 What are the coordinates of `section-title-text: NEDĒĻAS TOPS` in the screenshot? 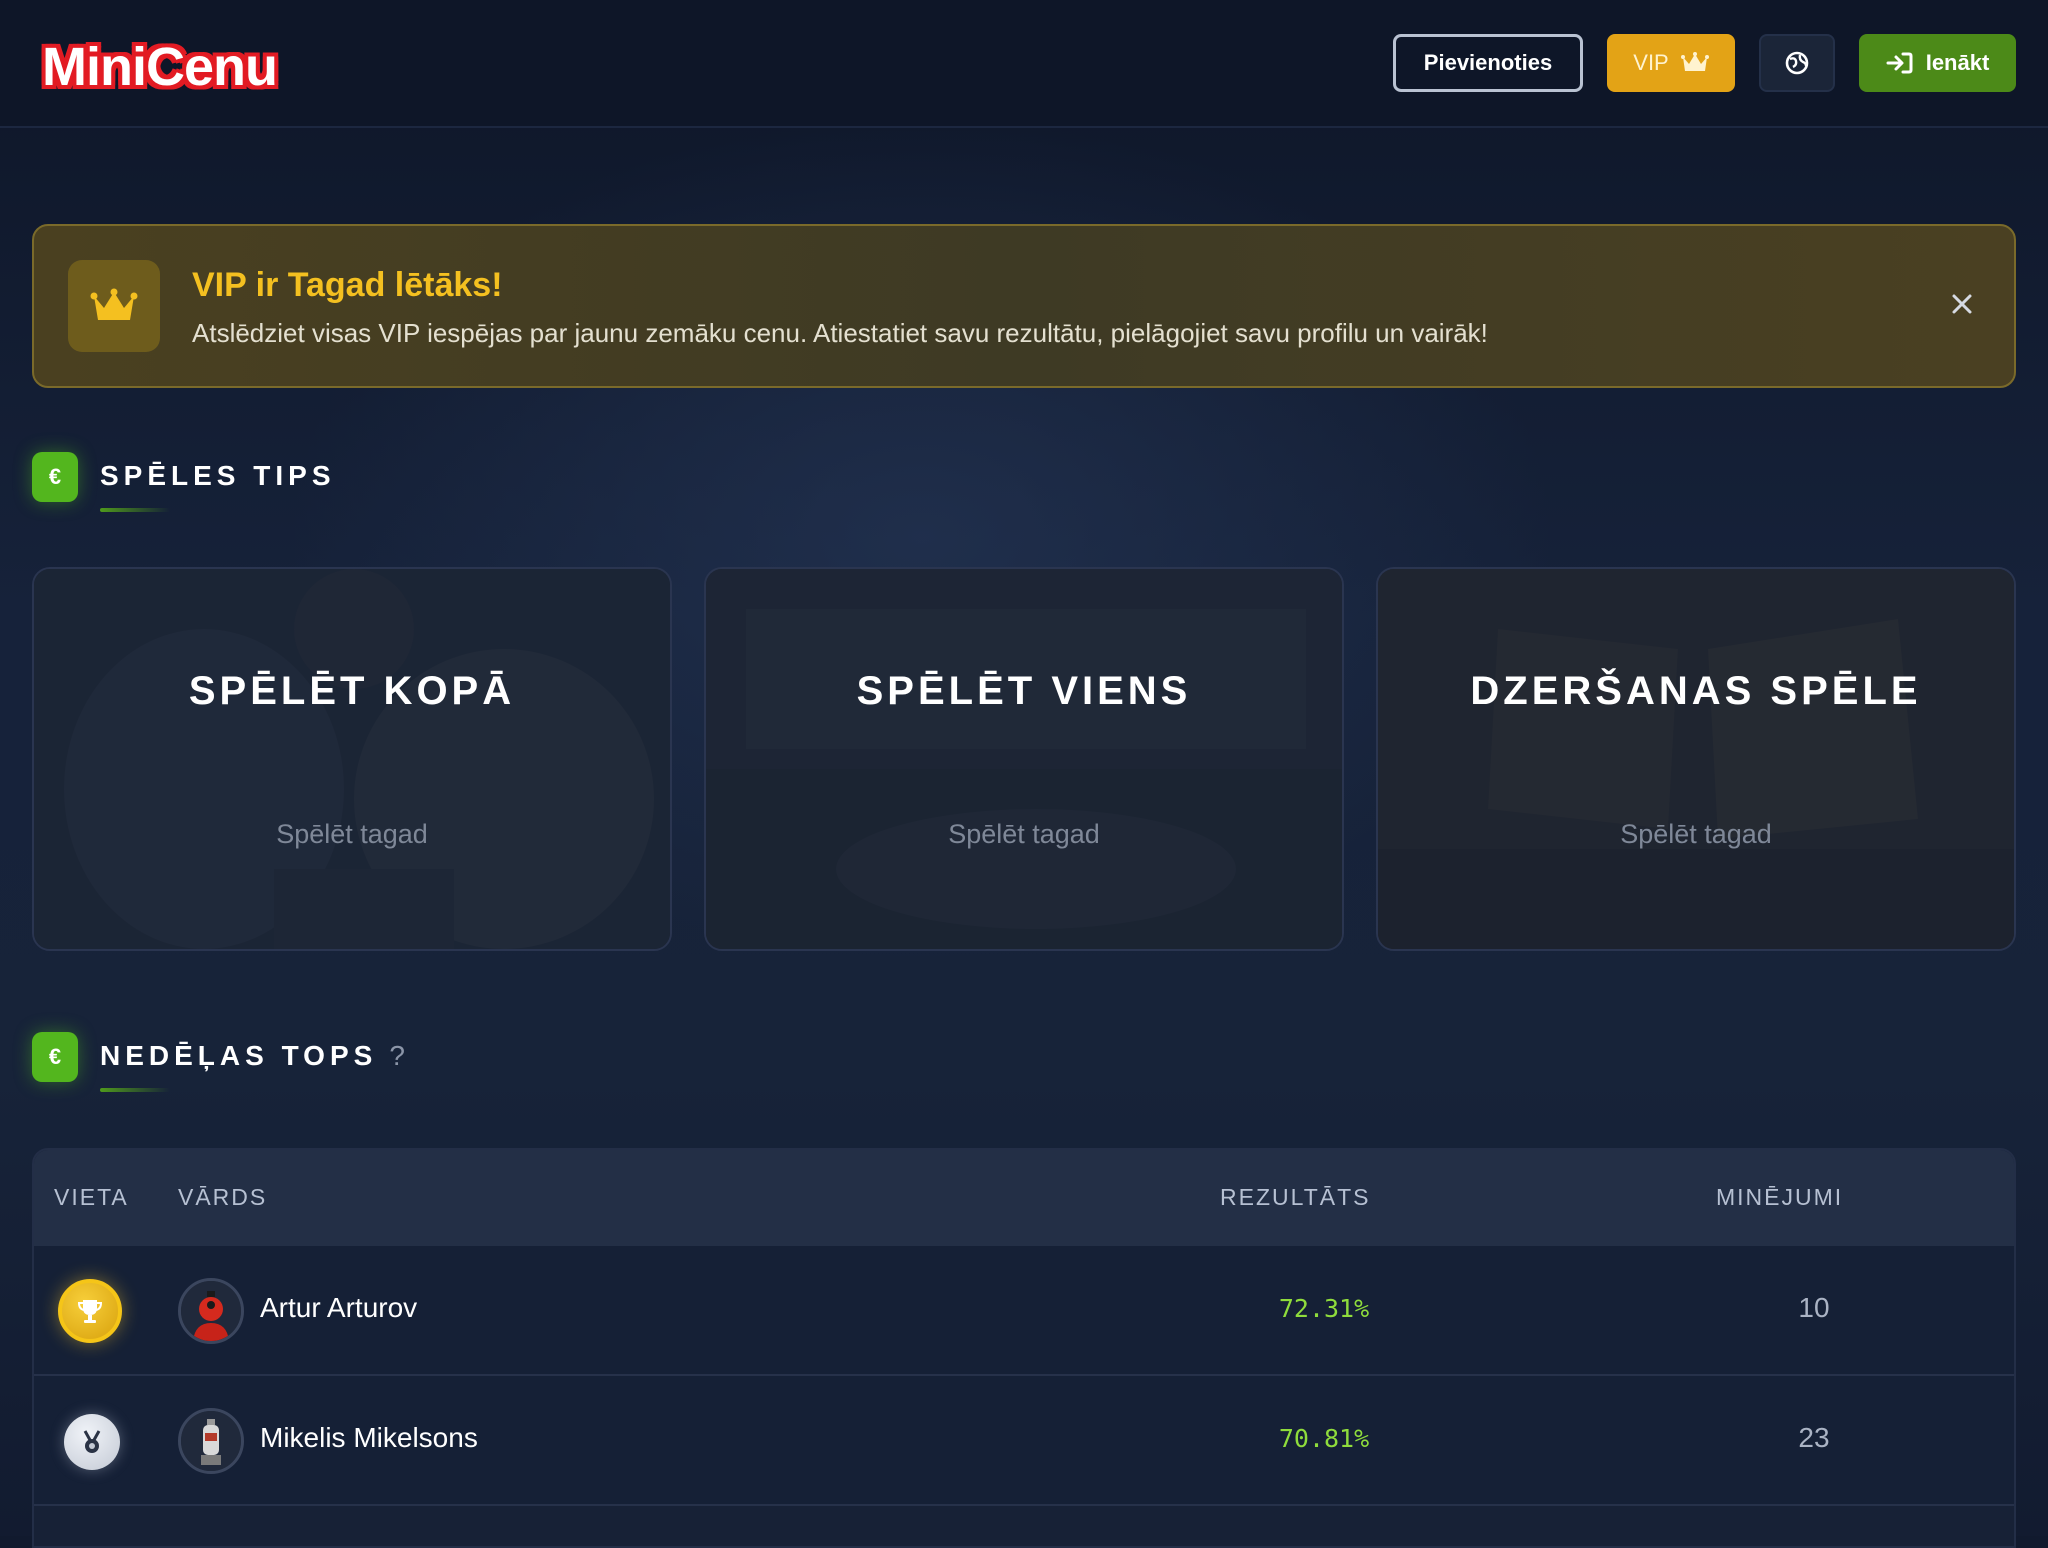 It's located at (239, 1055).